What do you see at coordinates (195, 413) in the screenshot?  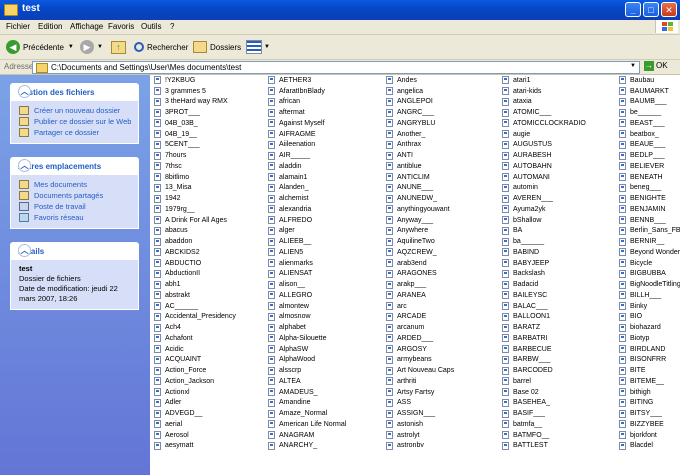 I see `file-item: ADVEGD__` at bounding box center [195, 413].